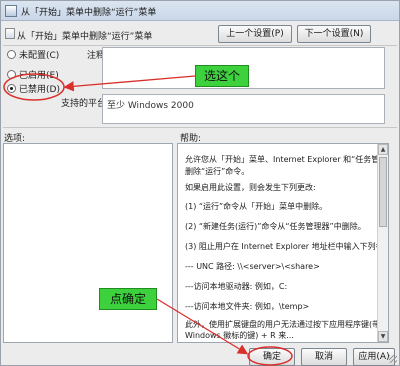  What do you see at coordinates (334, 34) in the screenshot?
I see `next-setting-button: 下一个设置(N)` at bounding box center [334, 34].